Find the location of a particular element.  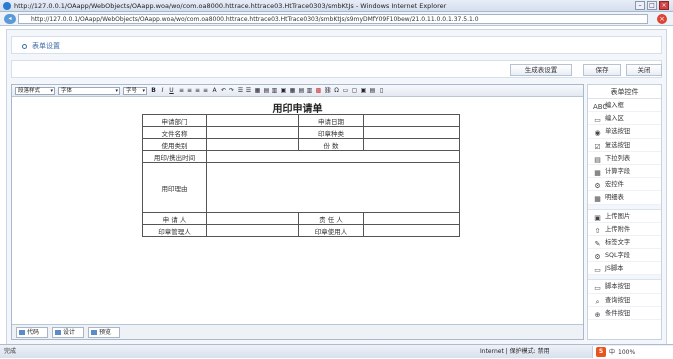

control-item: ▭ 编入区 is located at coordinates (624, 119).